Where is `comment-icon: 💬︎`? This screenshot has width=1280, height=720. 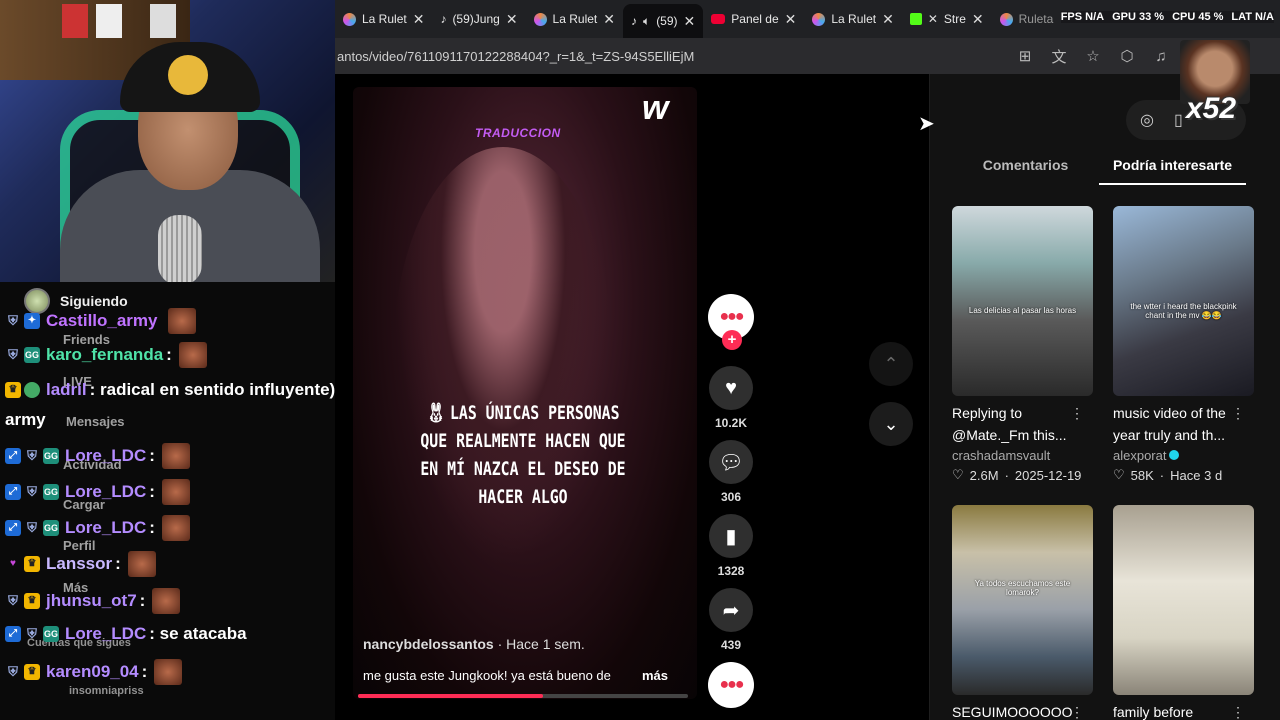
comment-icon: 💬︎ is located at coordinates (731, 462).